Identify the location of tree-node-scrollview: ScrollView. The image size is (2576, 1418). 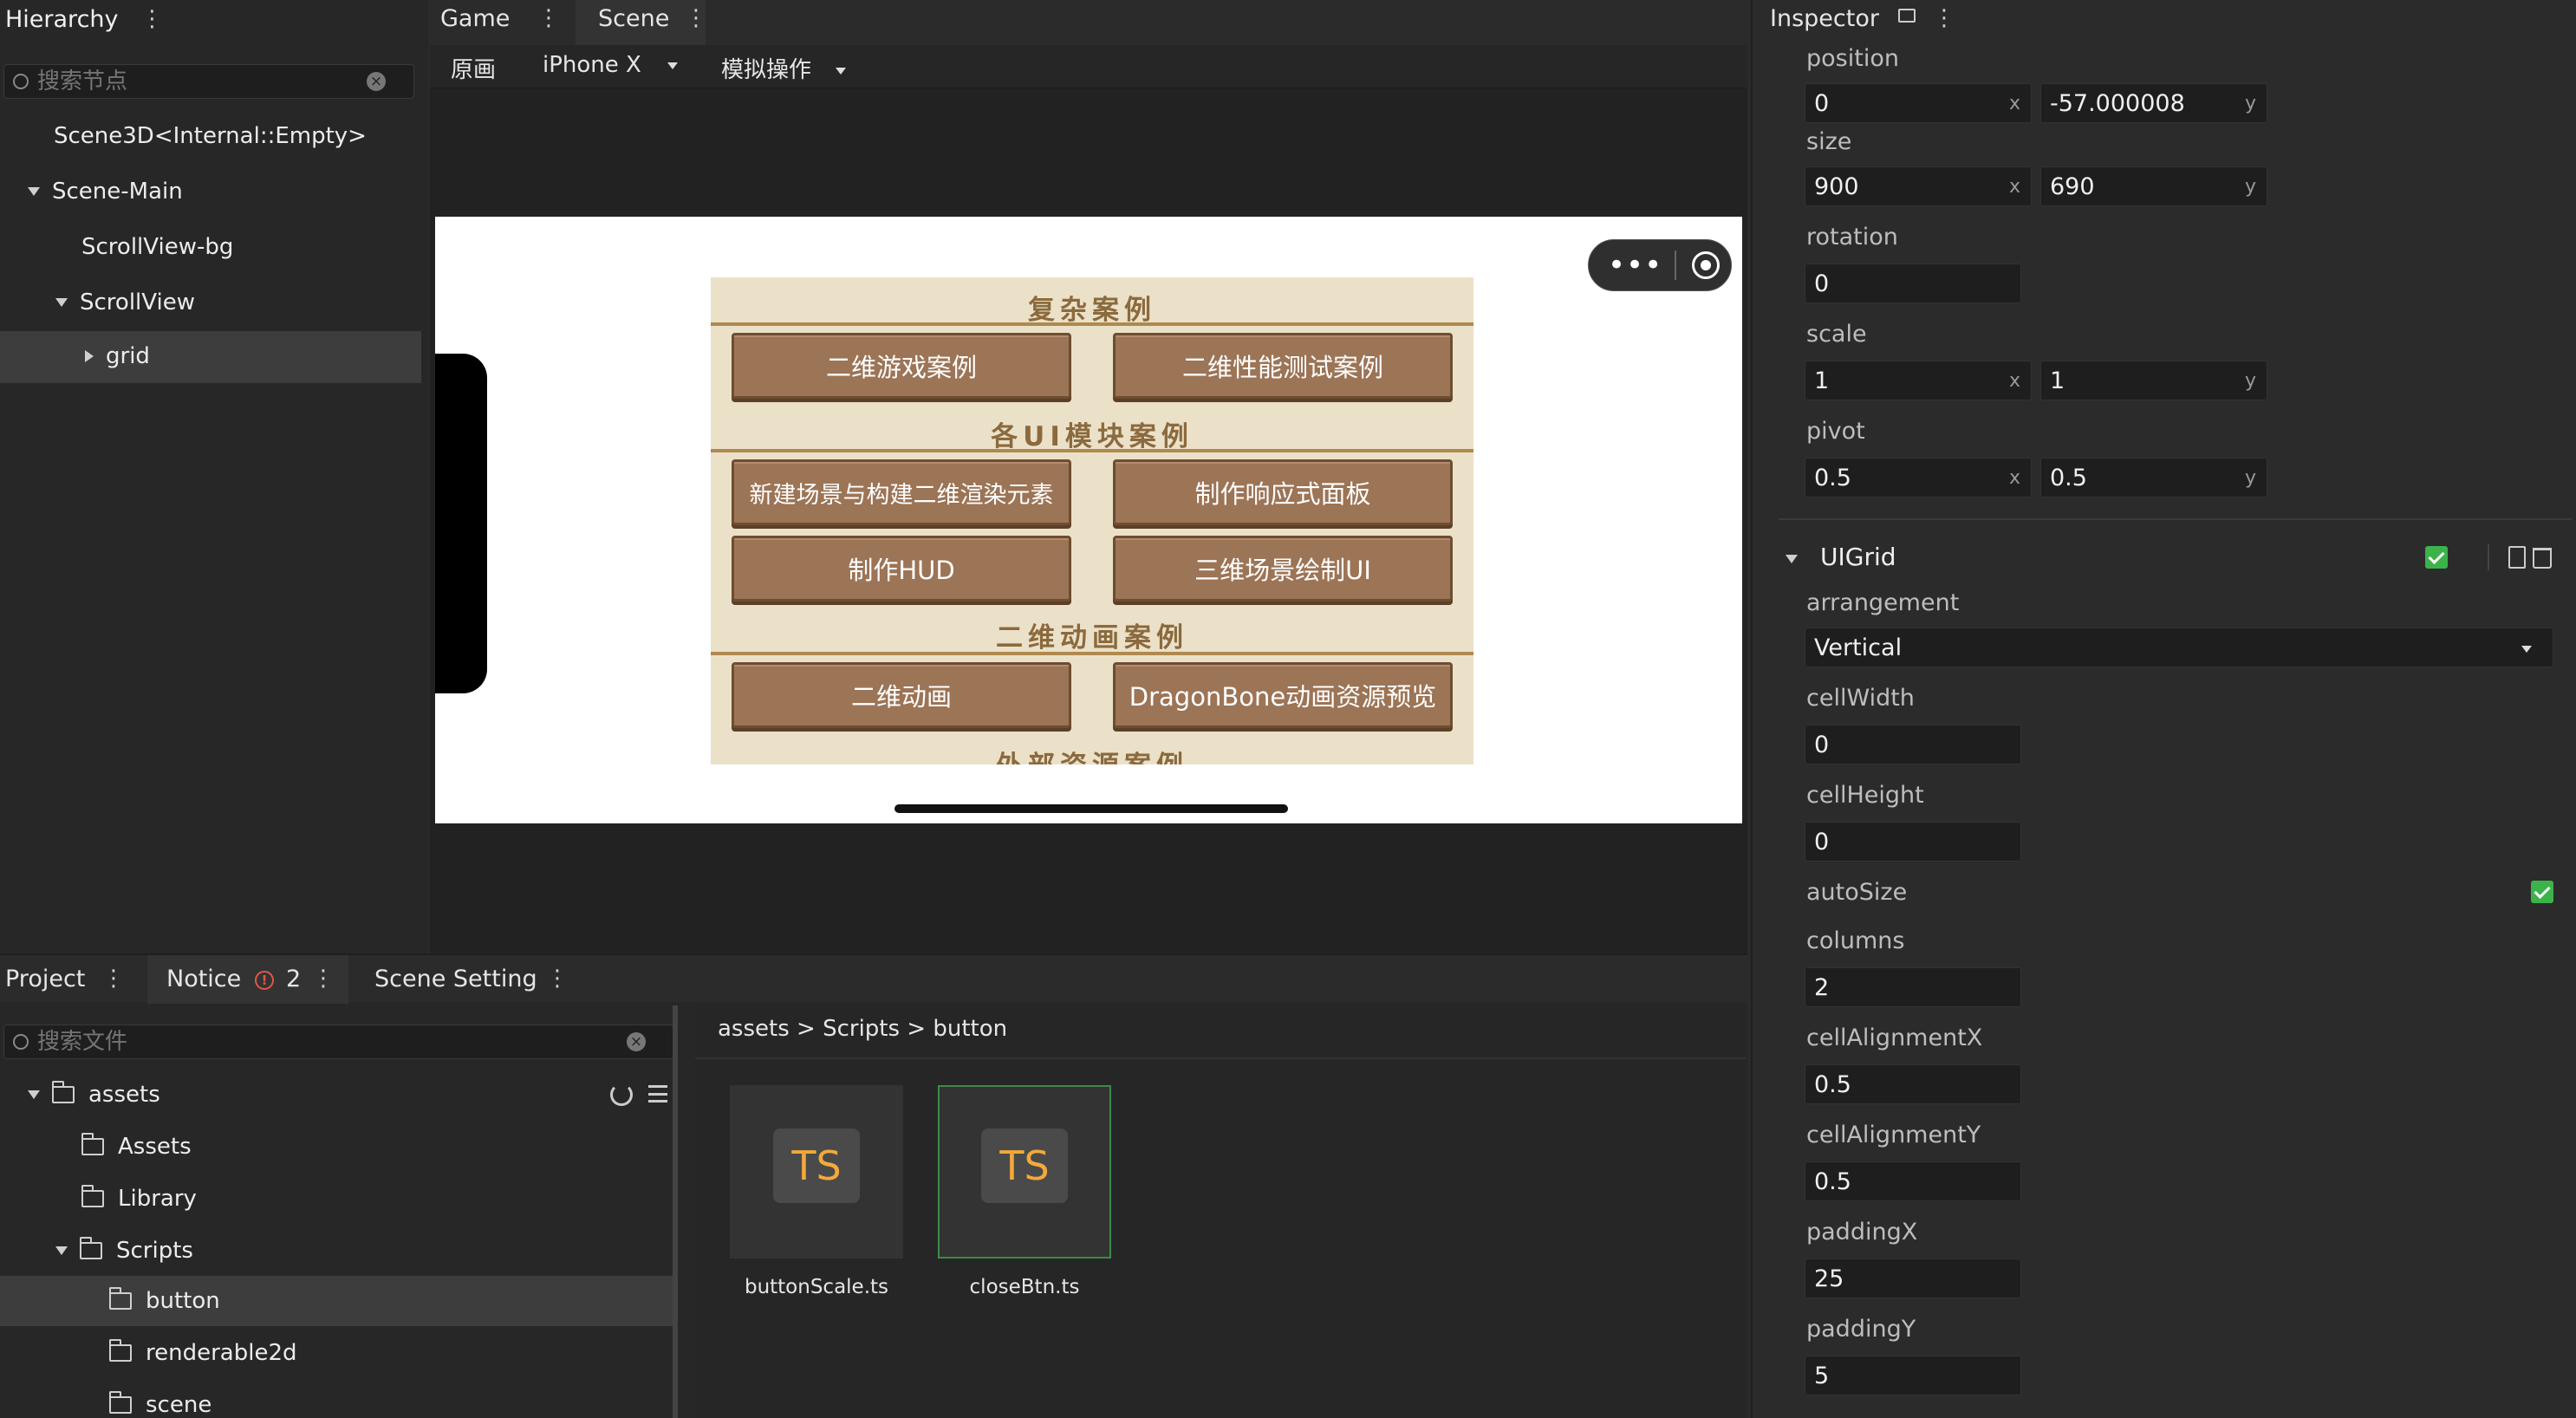
(125, 302).